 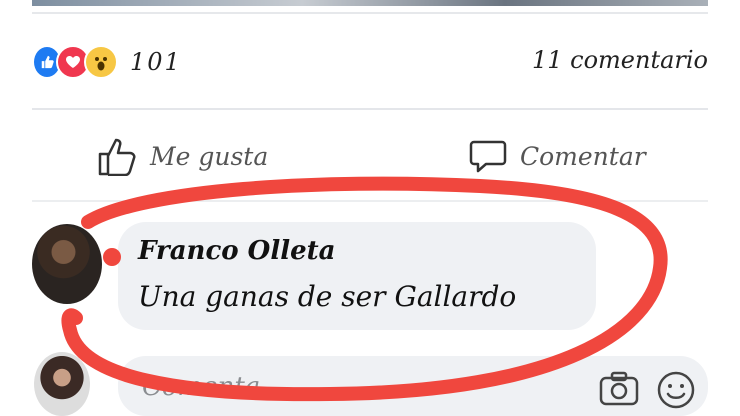 I want to click on reactions-summary: 101, so click(x=107, y=62).